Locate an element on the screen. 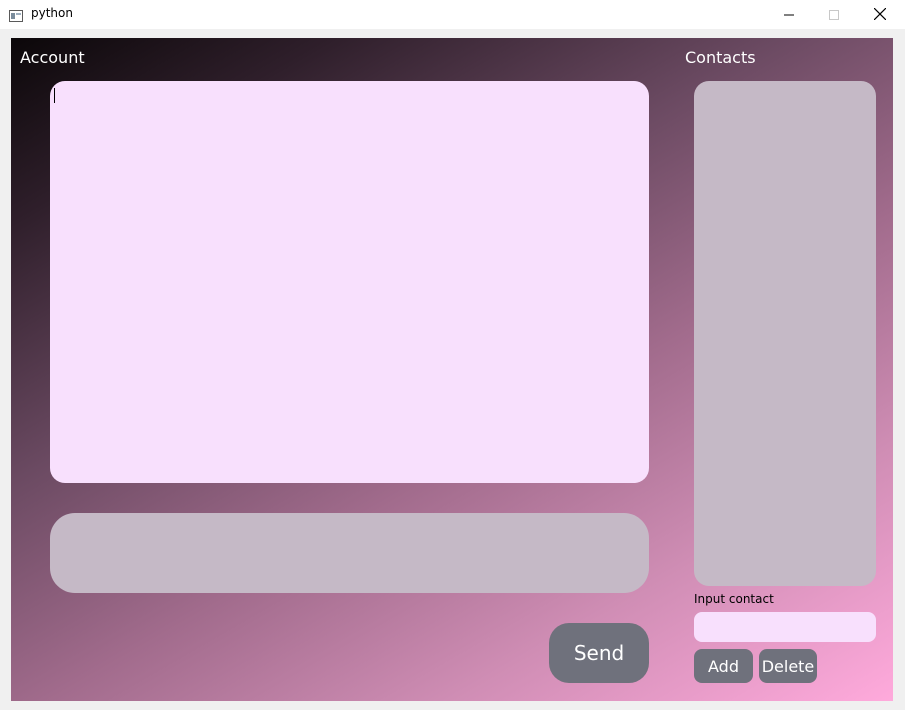 This screenshot has height=710, width=905. input-contact-label: Input contact is located at coordinates (734, 599).